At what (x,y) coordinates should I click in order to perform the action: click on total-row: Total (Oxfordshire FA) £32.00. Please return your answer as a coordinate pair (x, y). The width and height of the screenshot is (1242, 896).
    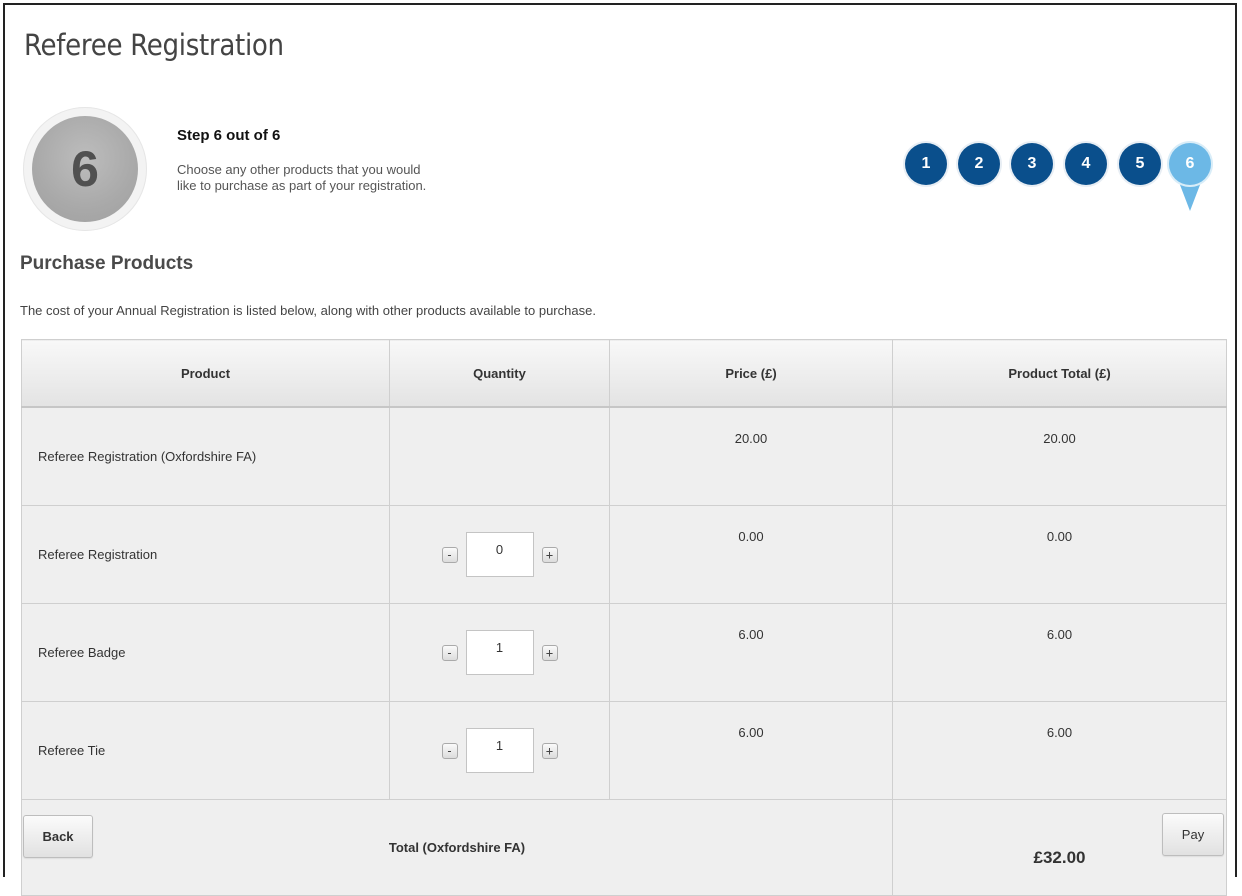
    Looking at the image, I should click on (624, 847).